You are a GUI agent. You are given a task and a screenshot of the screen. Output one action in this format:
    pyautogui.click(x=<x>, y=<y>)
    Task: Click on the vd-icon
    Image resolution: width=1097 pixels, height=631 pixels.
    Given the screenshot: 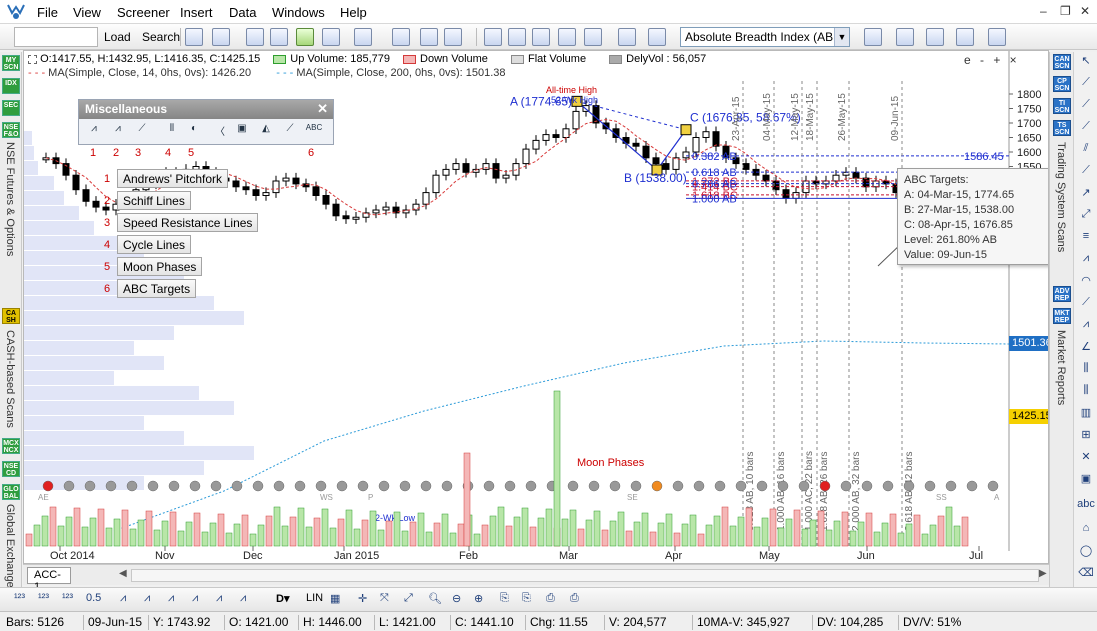 What is the action you would take?
    pyautogui.click(x=541, y=37)
    